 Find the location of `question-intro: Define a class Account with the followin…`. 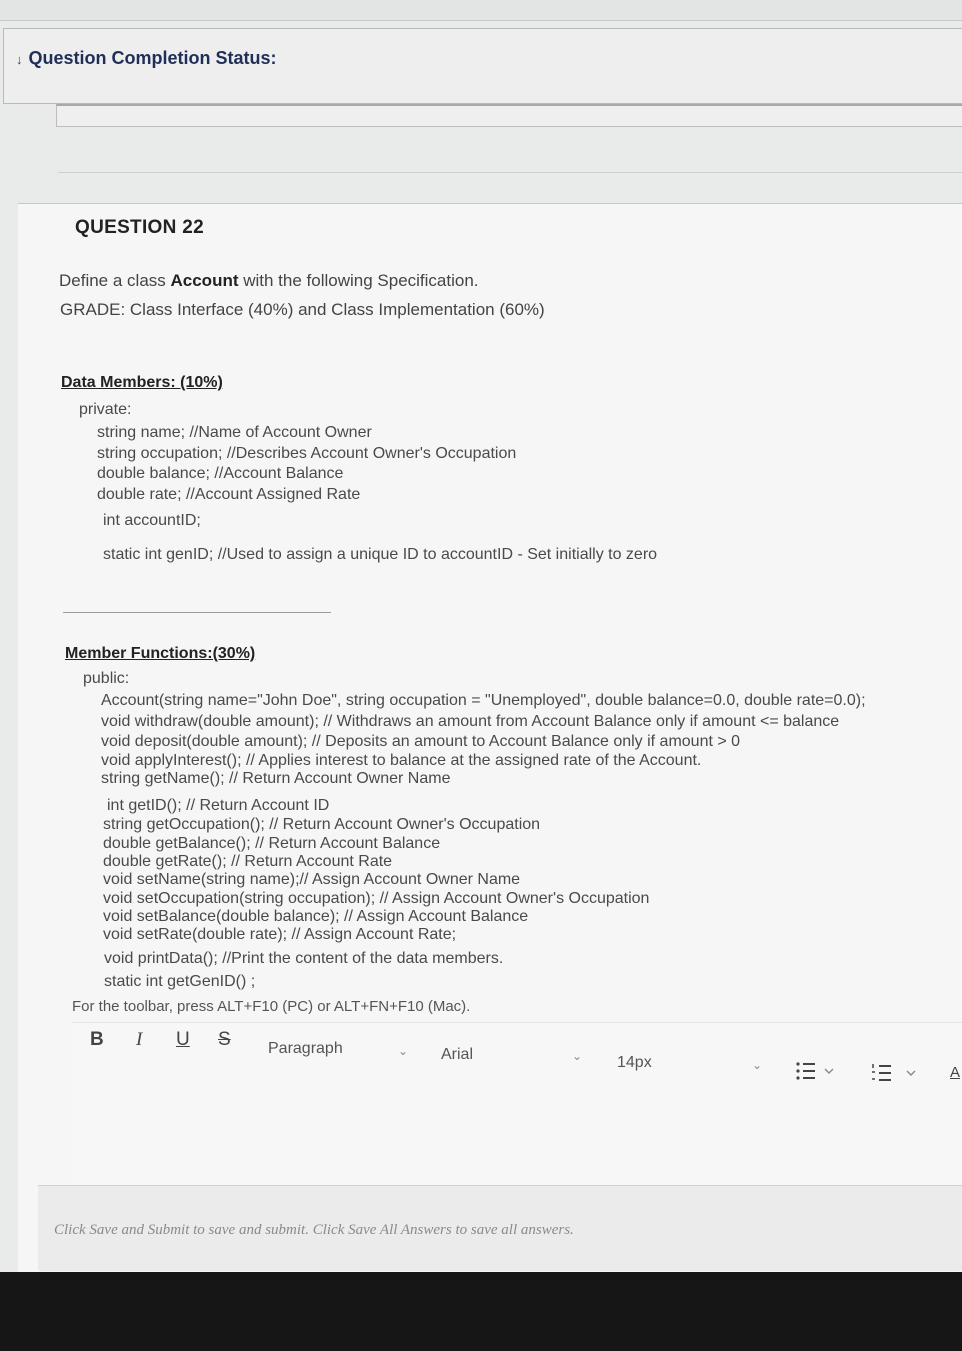

question-intro: Define a class Account with the followin… is located at coordinates (269, 280).